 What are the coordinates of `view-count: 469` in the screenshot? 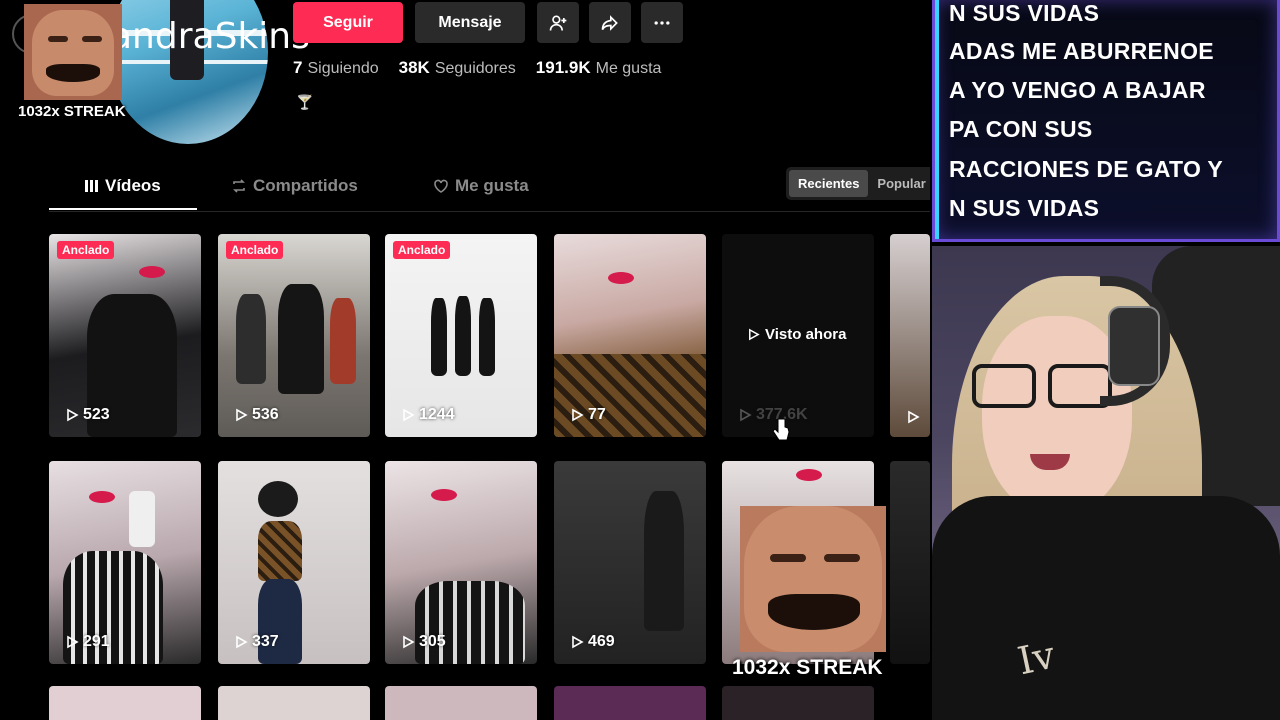 It's located at (592, 642).